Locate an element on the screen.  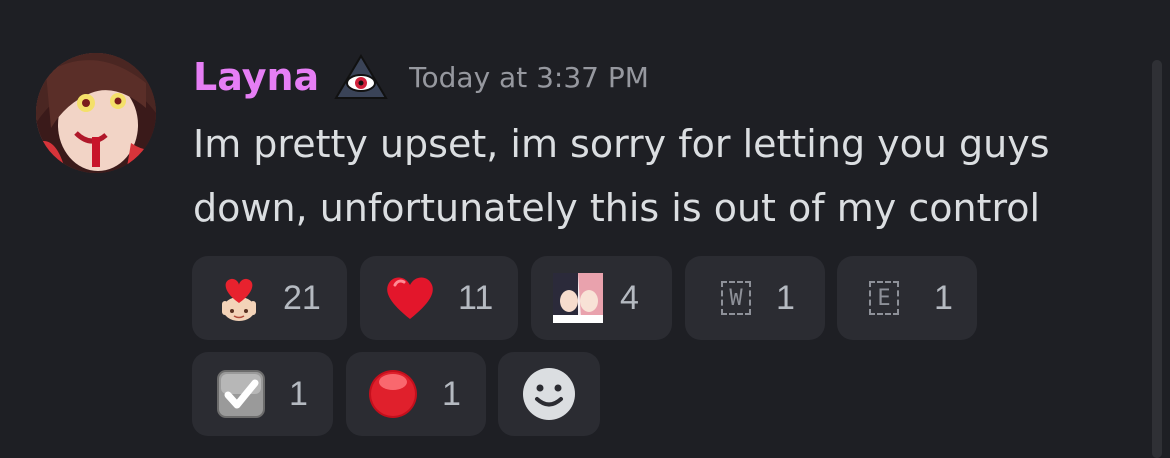
reaction-check-box: 1 is located at coordinates (262, 394).